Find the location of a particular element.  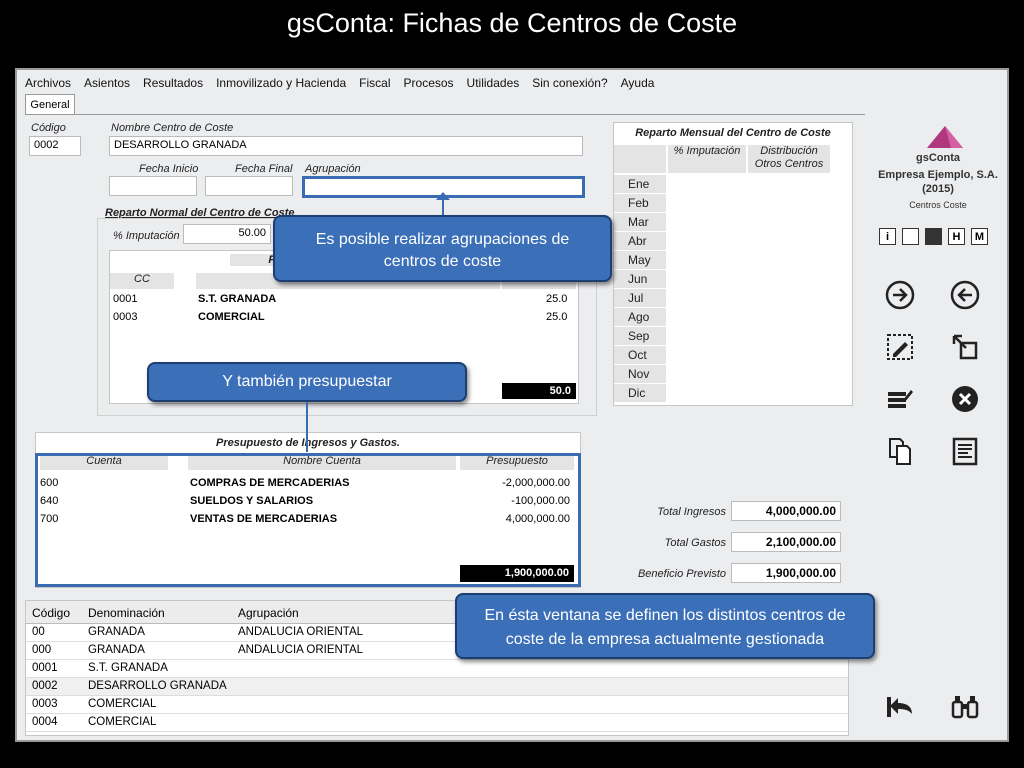

copy-icon is located at coordinates (900, 451).